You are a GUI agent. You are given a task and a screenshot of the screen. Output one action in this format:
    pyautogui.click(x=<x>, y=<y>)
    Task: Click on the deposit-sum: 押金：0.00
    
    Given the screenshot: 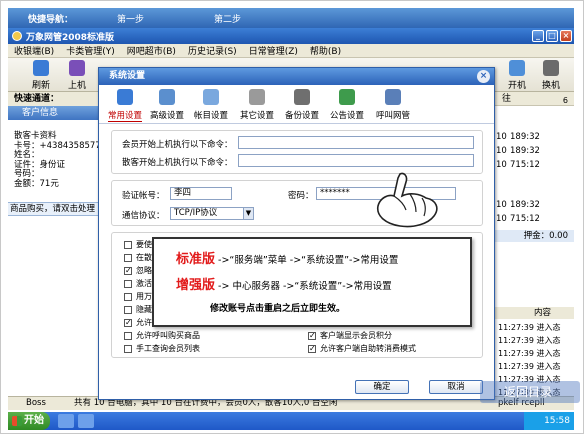 What is the action you would take?
    pyautogui.click(x=534, y=236)
    